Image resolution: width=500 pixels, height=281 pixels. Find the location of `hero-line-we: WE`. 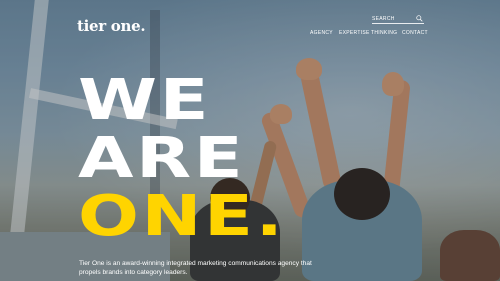

hero-line-we: WE is located at coordinates (145, 100).